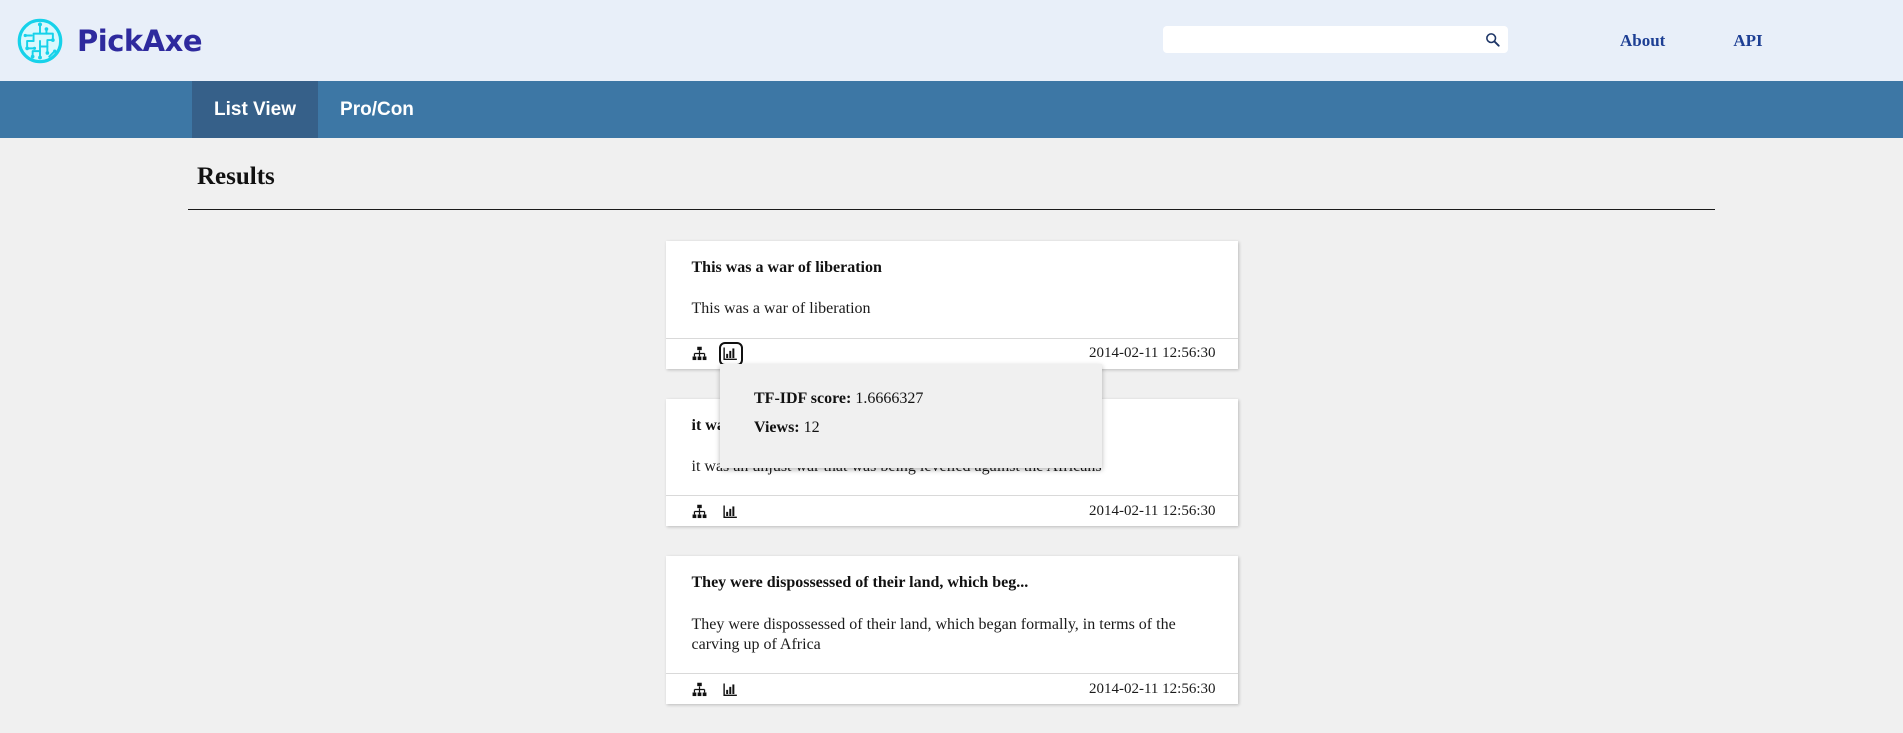 The height and width of the screenshot is (733, 1903). I want to click on views-value: 12, so click(811, 427).